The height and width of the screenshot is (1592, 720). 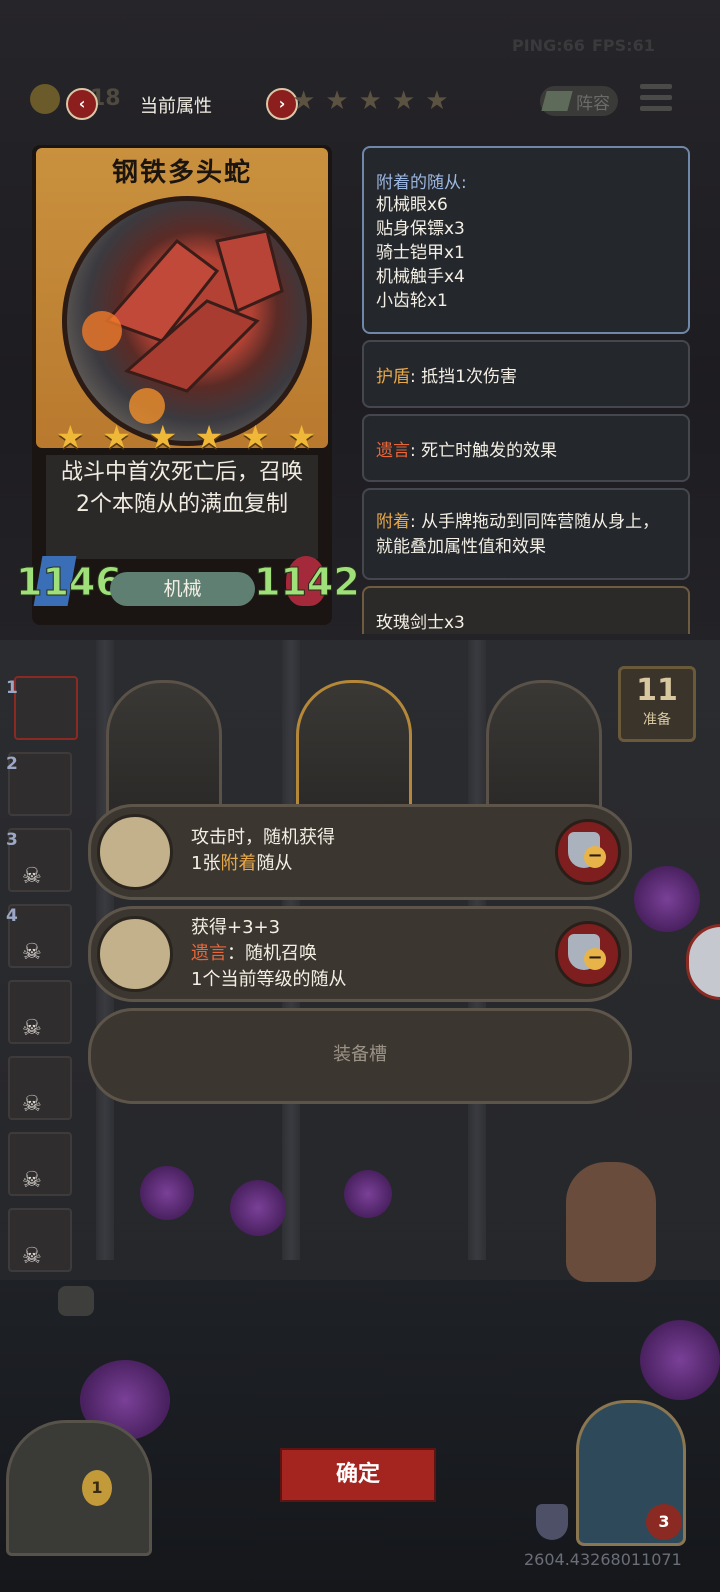 I want to click on health-value: 1142, so click(x=307, y=582).